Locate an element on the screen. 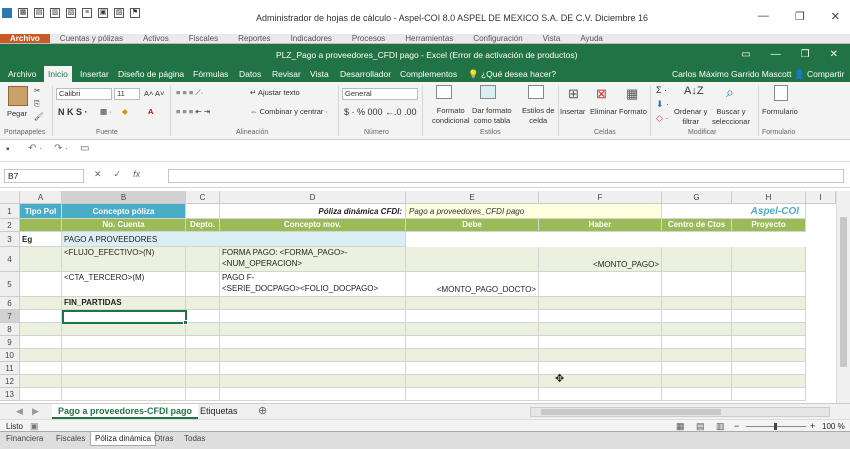 Image resolution: width=850 pixels, height=449 pixels. image-icon: ▣ is located at coordinates (103, 13).